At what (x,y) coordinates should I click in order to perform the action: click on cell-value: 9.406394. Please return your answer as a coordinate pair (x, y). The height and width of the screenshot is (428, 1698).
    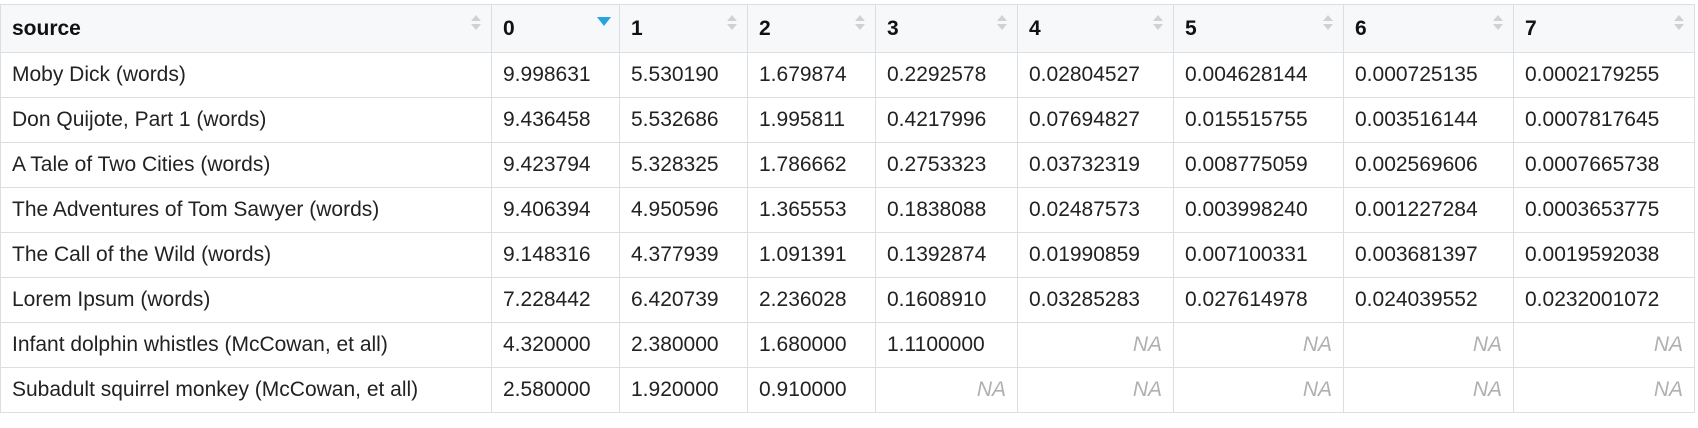
    Looking at the image, I should click on (555, 210).